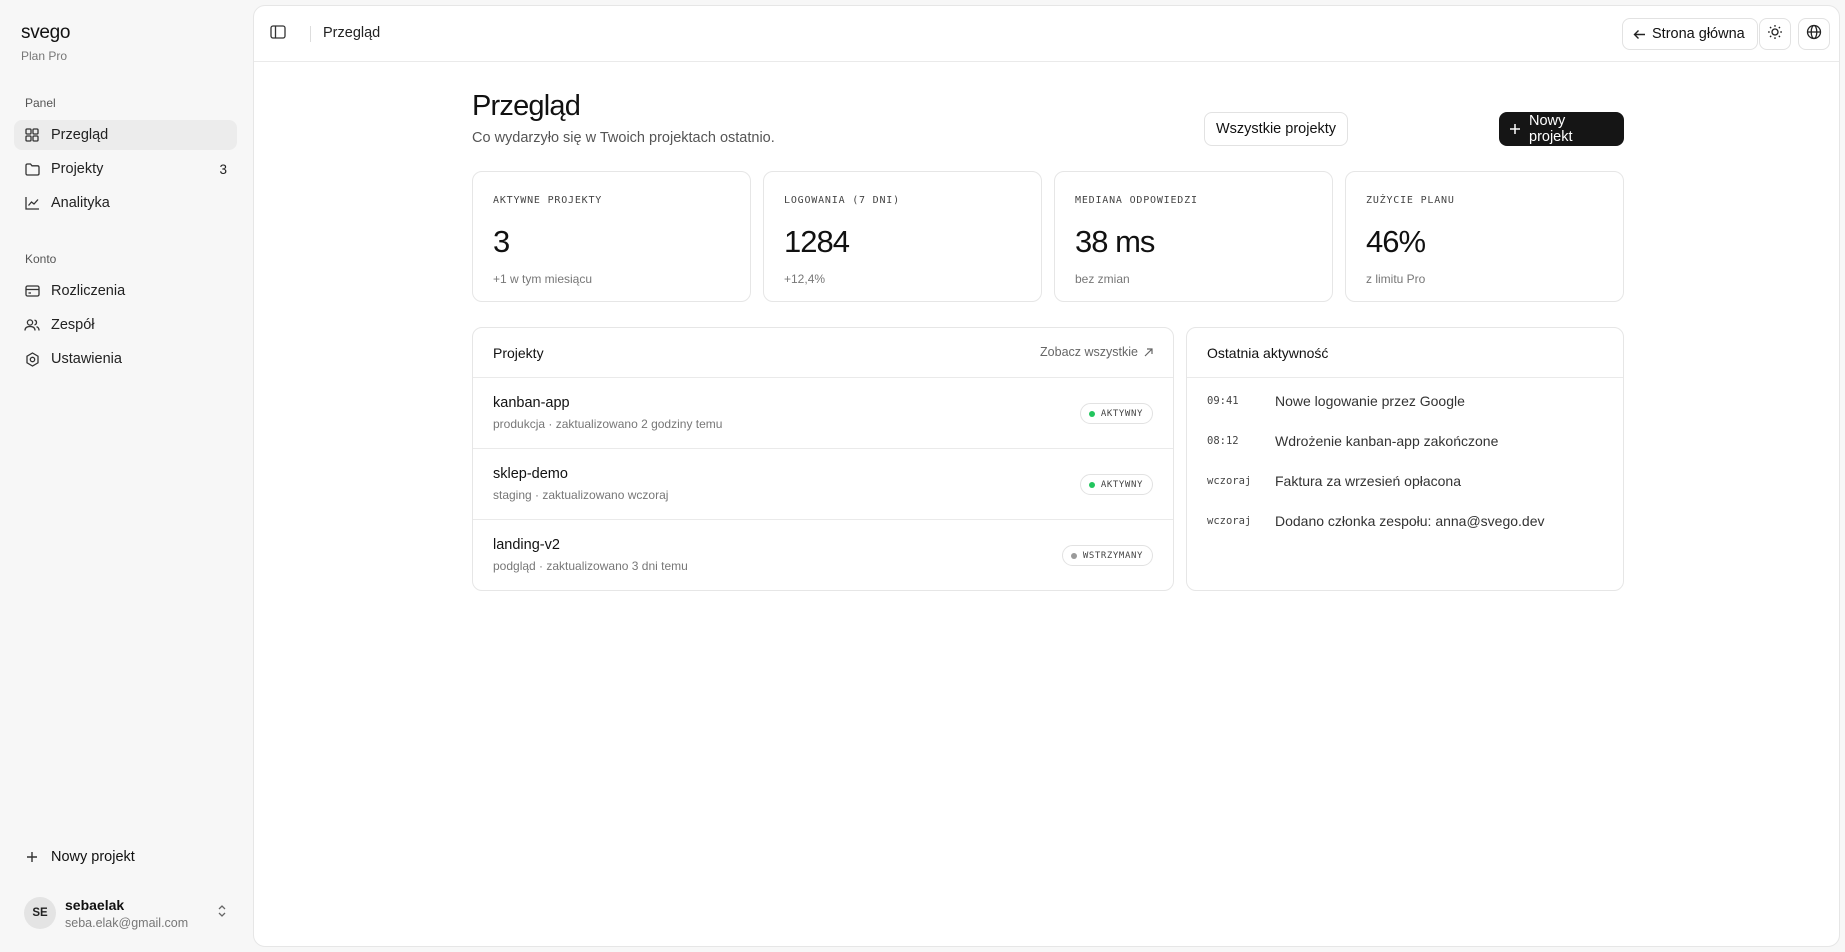  What do you see at coordinates (1268, 353) in the screenshot?
I see `activity-card-title: Ostatnia aktywność` at bounding box center [1268, 353].